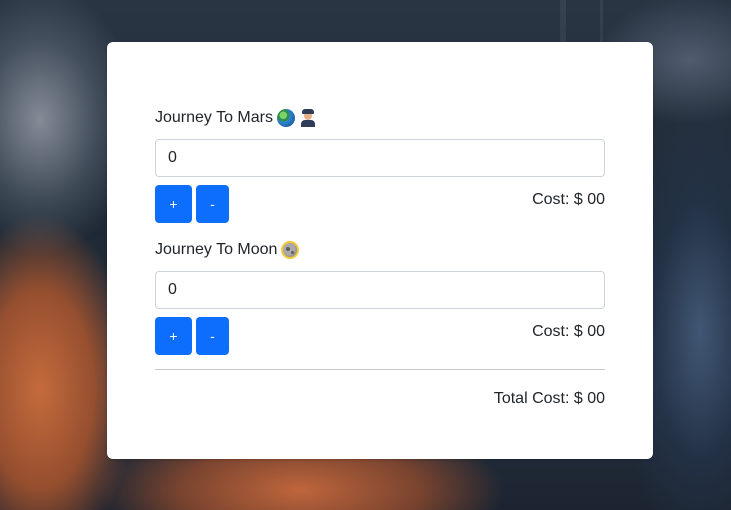 This screenshot has width=731, height=510. Describe the element at coordinates (173, 204) in the screenshot. I see `journey-mars-increment-button: +` at that location.